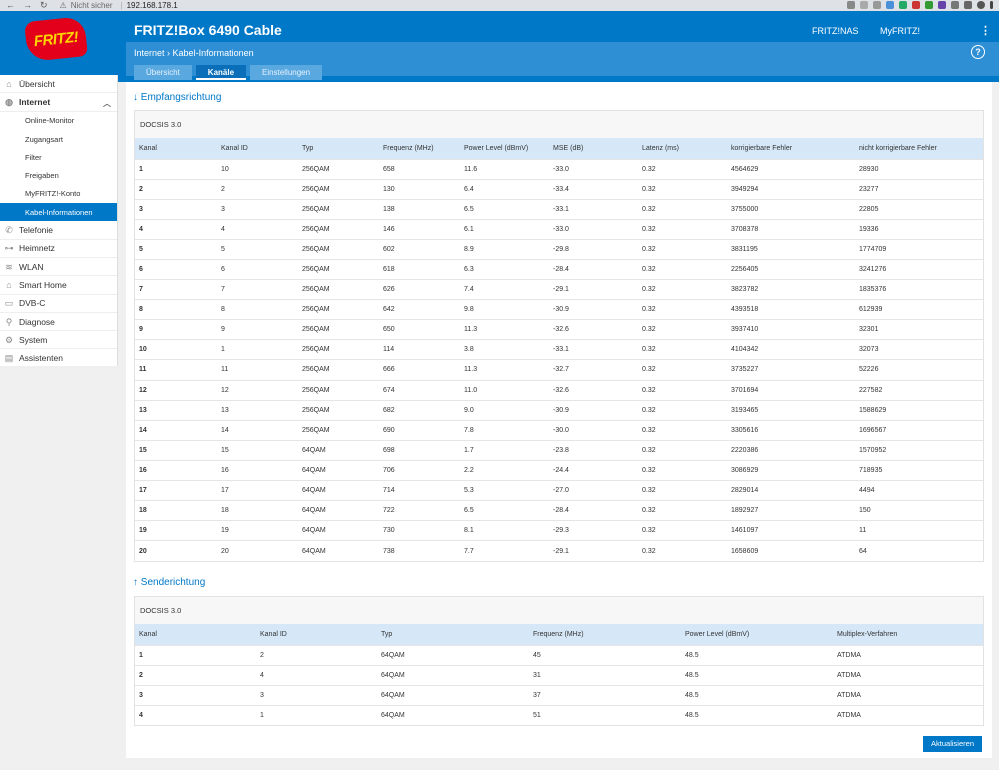  Describe the element at coordinates (469, 470) in the screenshot. I see `table-cell: 2.2` at that location.